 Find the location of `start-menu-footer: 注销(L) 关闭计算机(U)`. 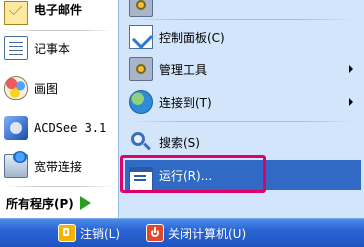

start-menu-footer: 注销(L) 关闭计算机(U) is located at coordinates (182, 232).